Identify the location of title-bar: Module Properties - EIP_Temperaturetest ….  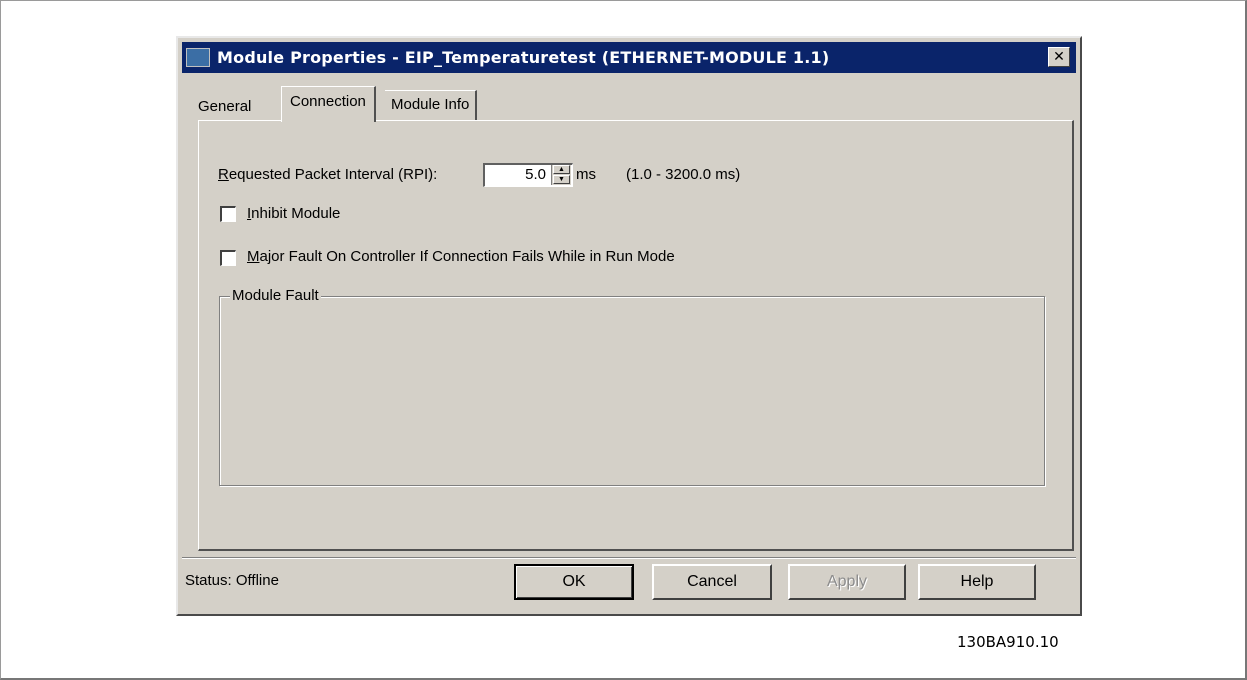
(629, 57).